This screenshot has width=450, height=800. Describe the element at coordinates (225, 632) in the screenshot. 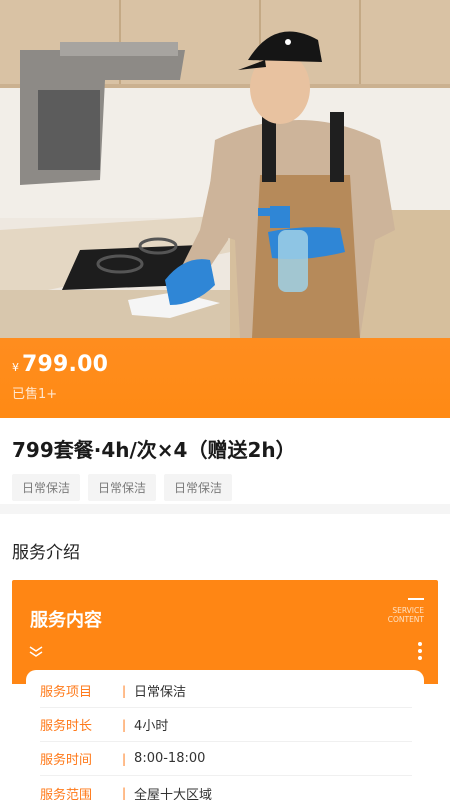

I see `service-card-header: 服务内容 SERVICE CONTENT` at that location.